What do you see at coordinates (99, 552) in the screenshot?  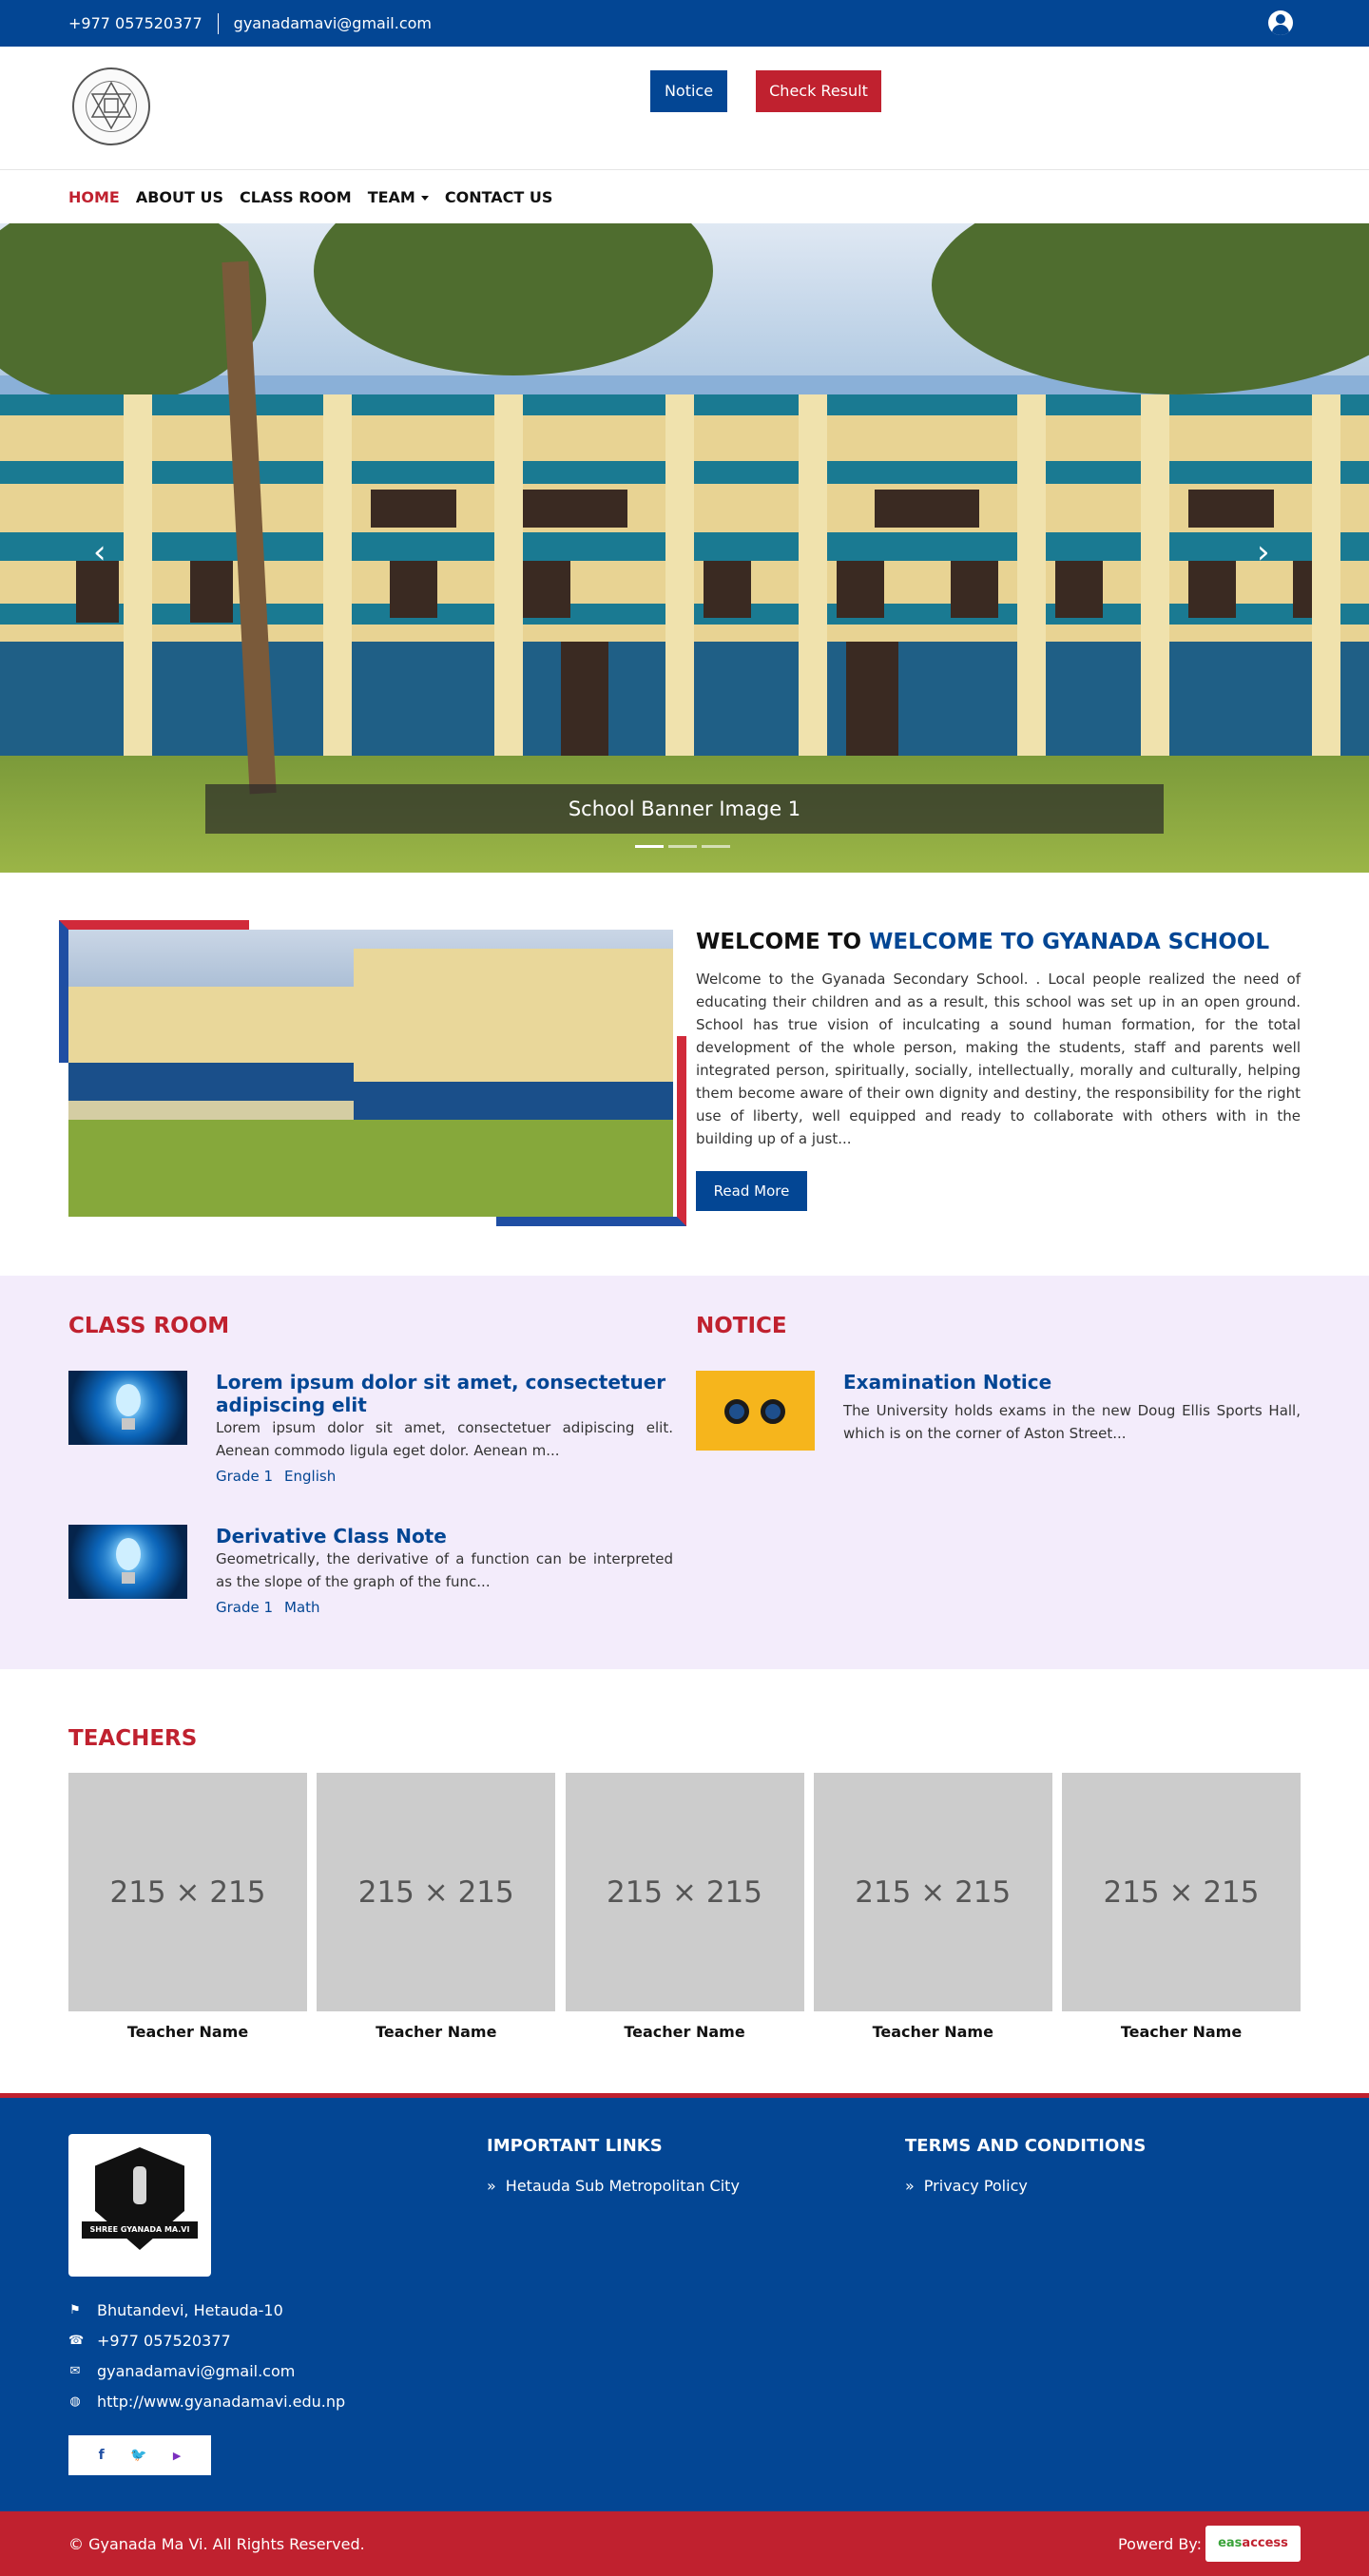 I see `chevron-left-icon: ‹` at bounding box center [99, 552].